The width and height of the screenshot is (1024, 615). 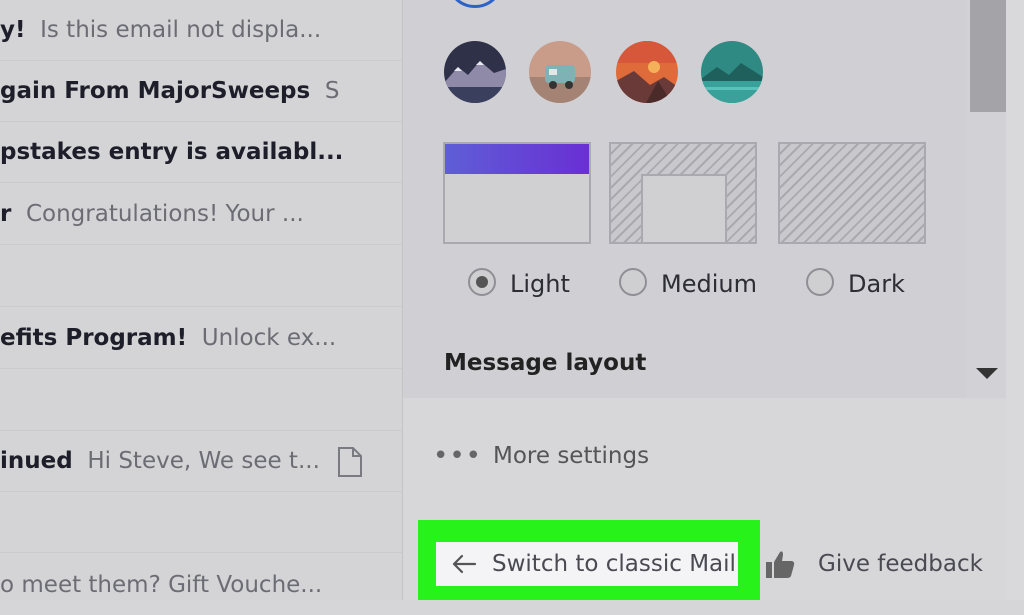 I want to click on give-feedback-button: Give feedback, so click(x=873, y=564).